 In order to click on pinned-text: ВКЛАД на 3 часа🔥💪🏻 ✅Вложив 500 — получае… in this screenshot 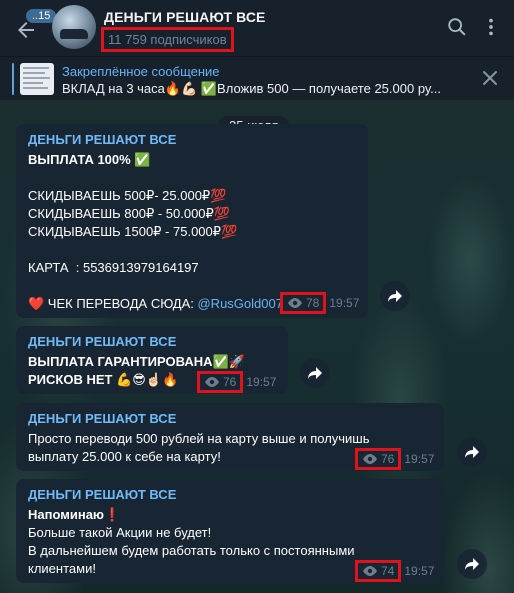, I will do `click(251, 88)`.